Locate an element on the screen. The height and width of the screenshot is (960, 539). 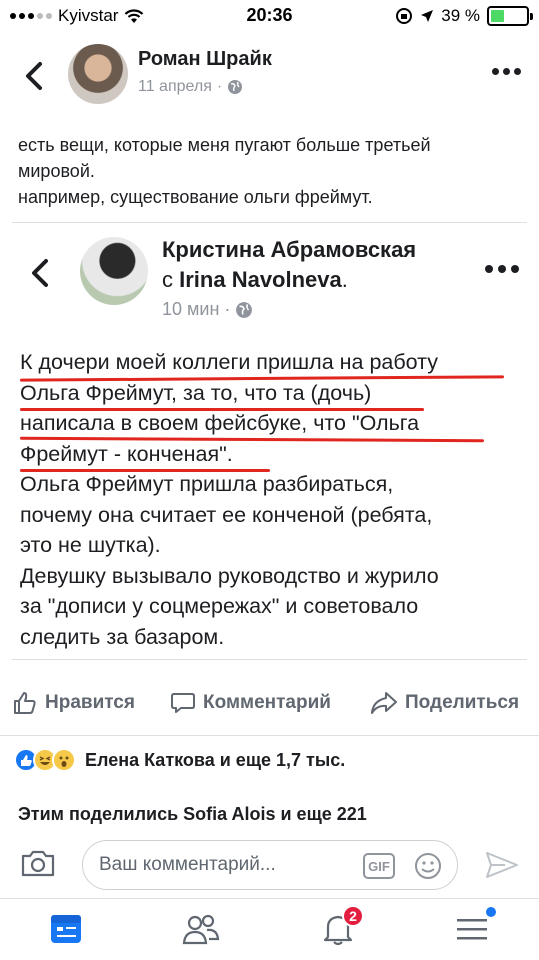
post-header: Роман Шрайк 11 апреля · is located at coordinates (269, 77).